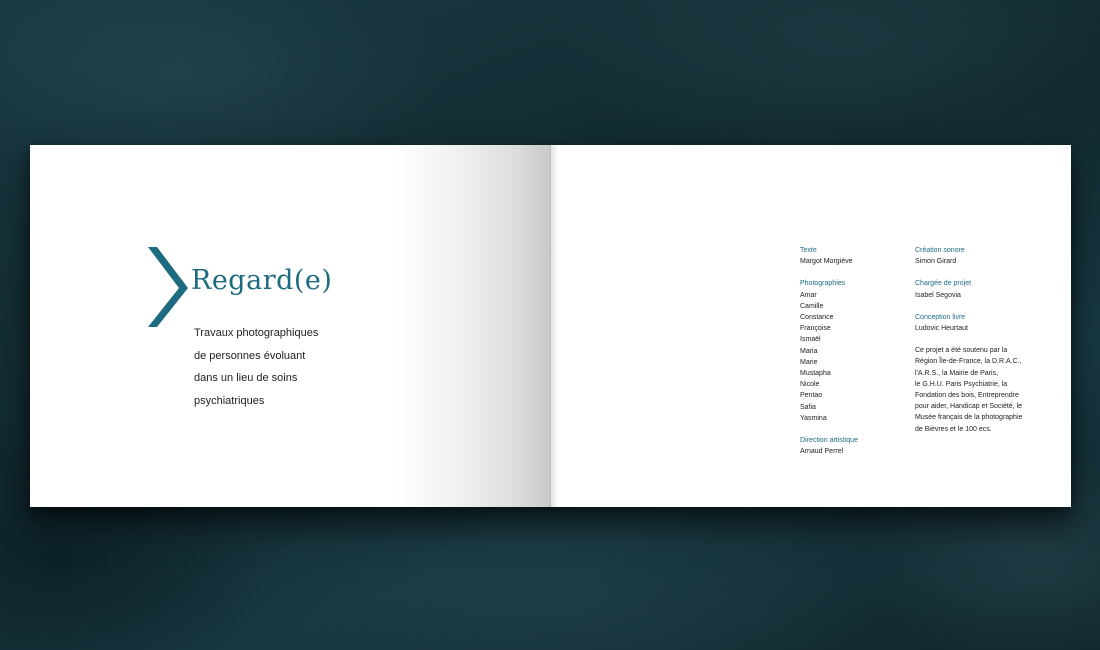  Describe the element at coordinates (250, 355) in the screenshot. I see `subtitle-line: de personnes évoluant` at that location.